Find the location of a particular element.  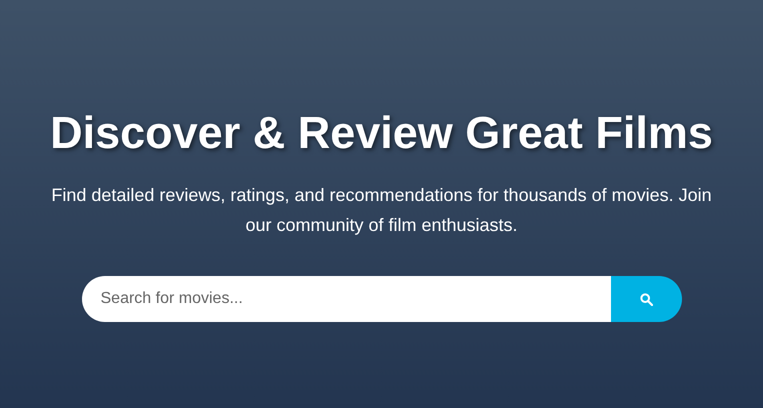

search-icon is located at coordinates (646, 299).